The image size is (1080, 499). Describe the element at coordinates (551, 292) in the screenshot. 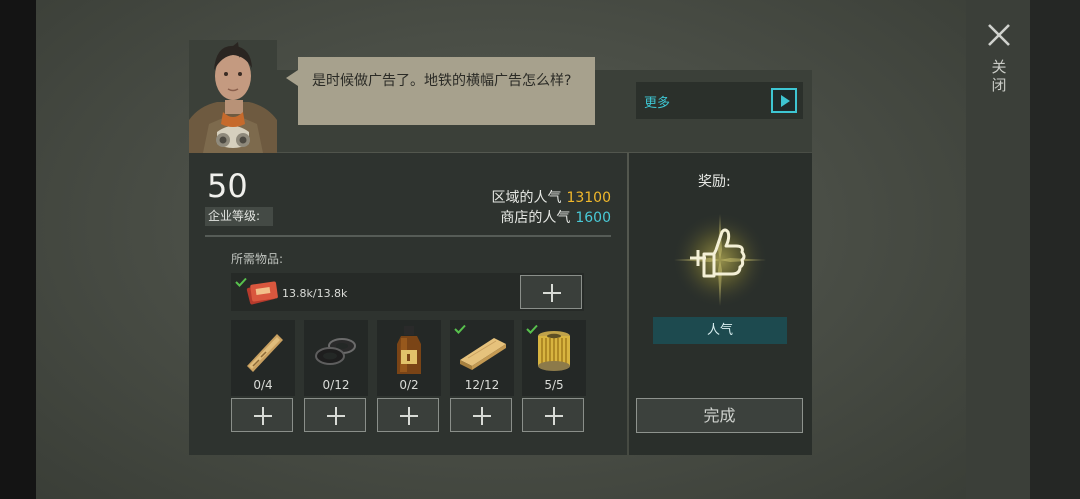

I see `add-ticket-button` at that location.